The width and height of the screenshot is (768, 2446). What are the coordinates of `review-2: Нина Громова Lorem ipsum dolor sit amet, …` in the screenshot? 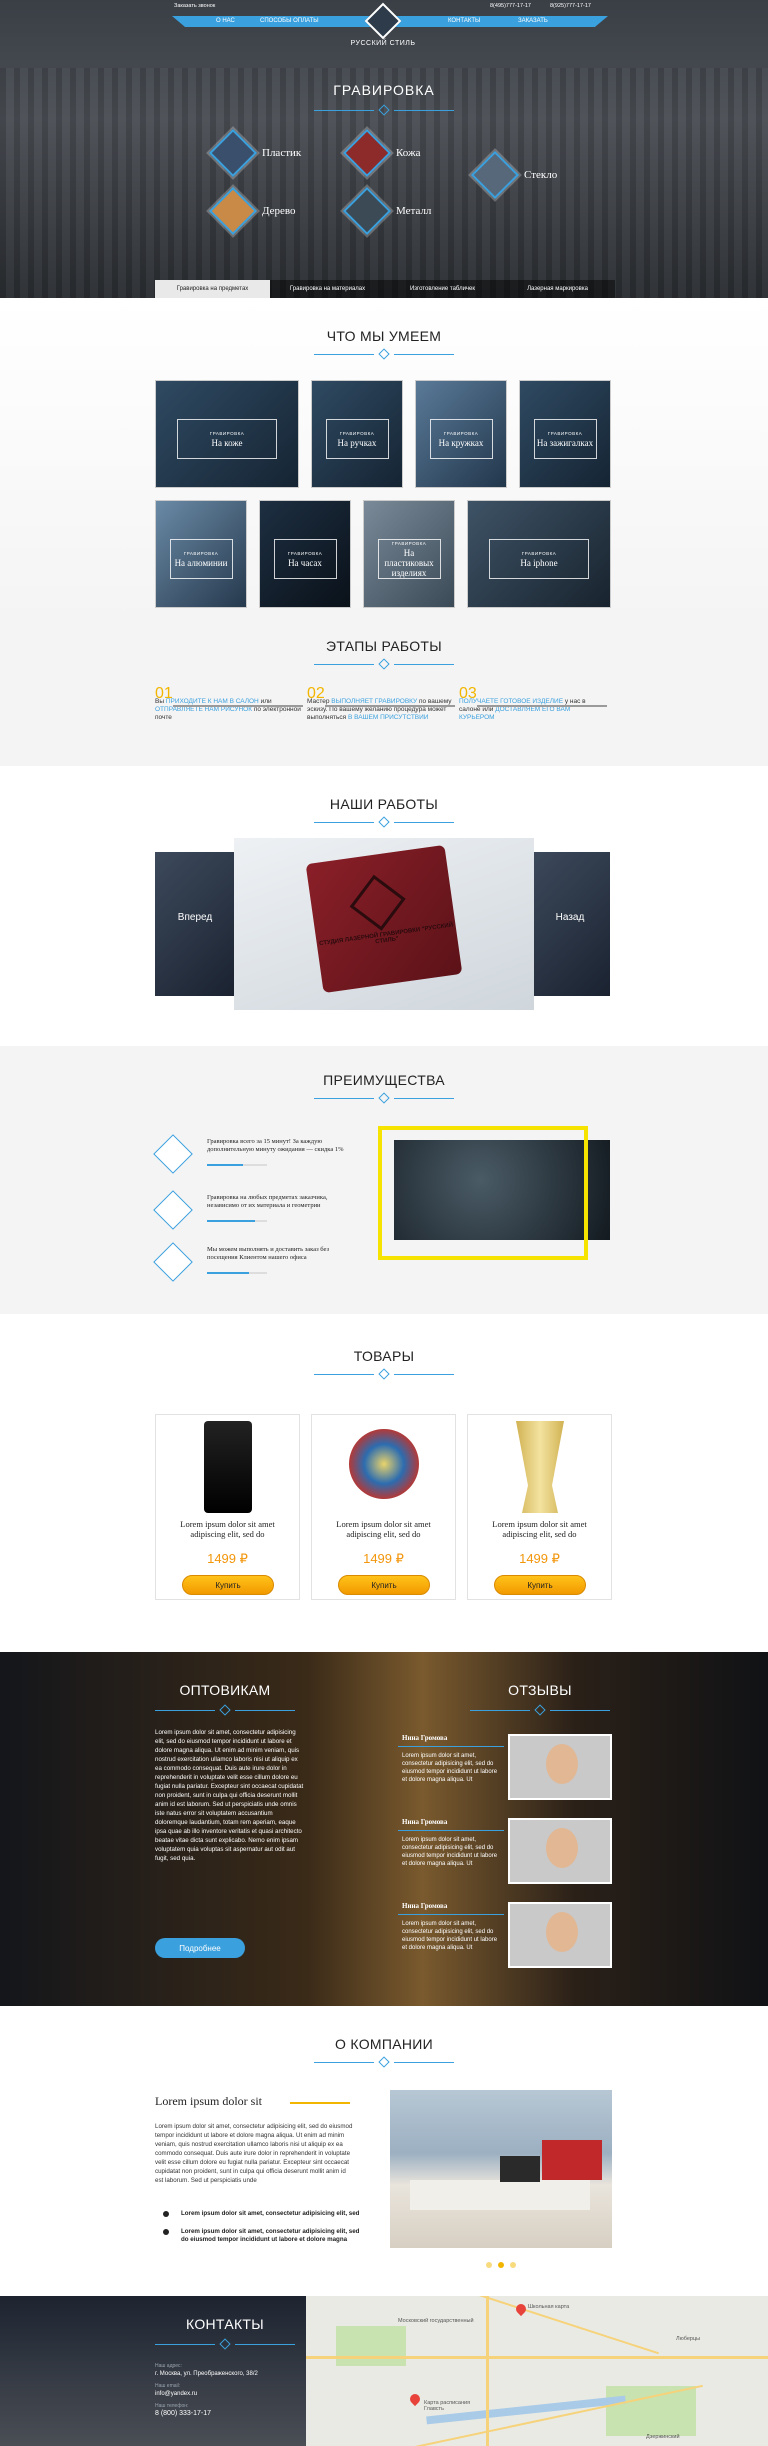 It's located at (505, 1852).